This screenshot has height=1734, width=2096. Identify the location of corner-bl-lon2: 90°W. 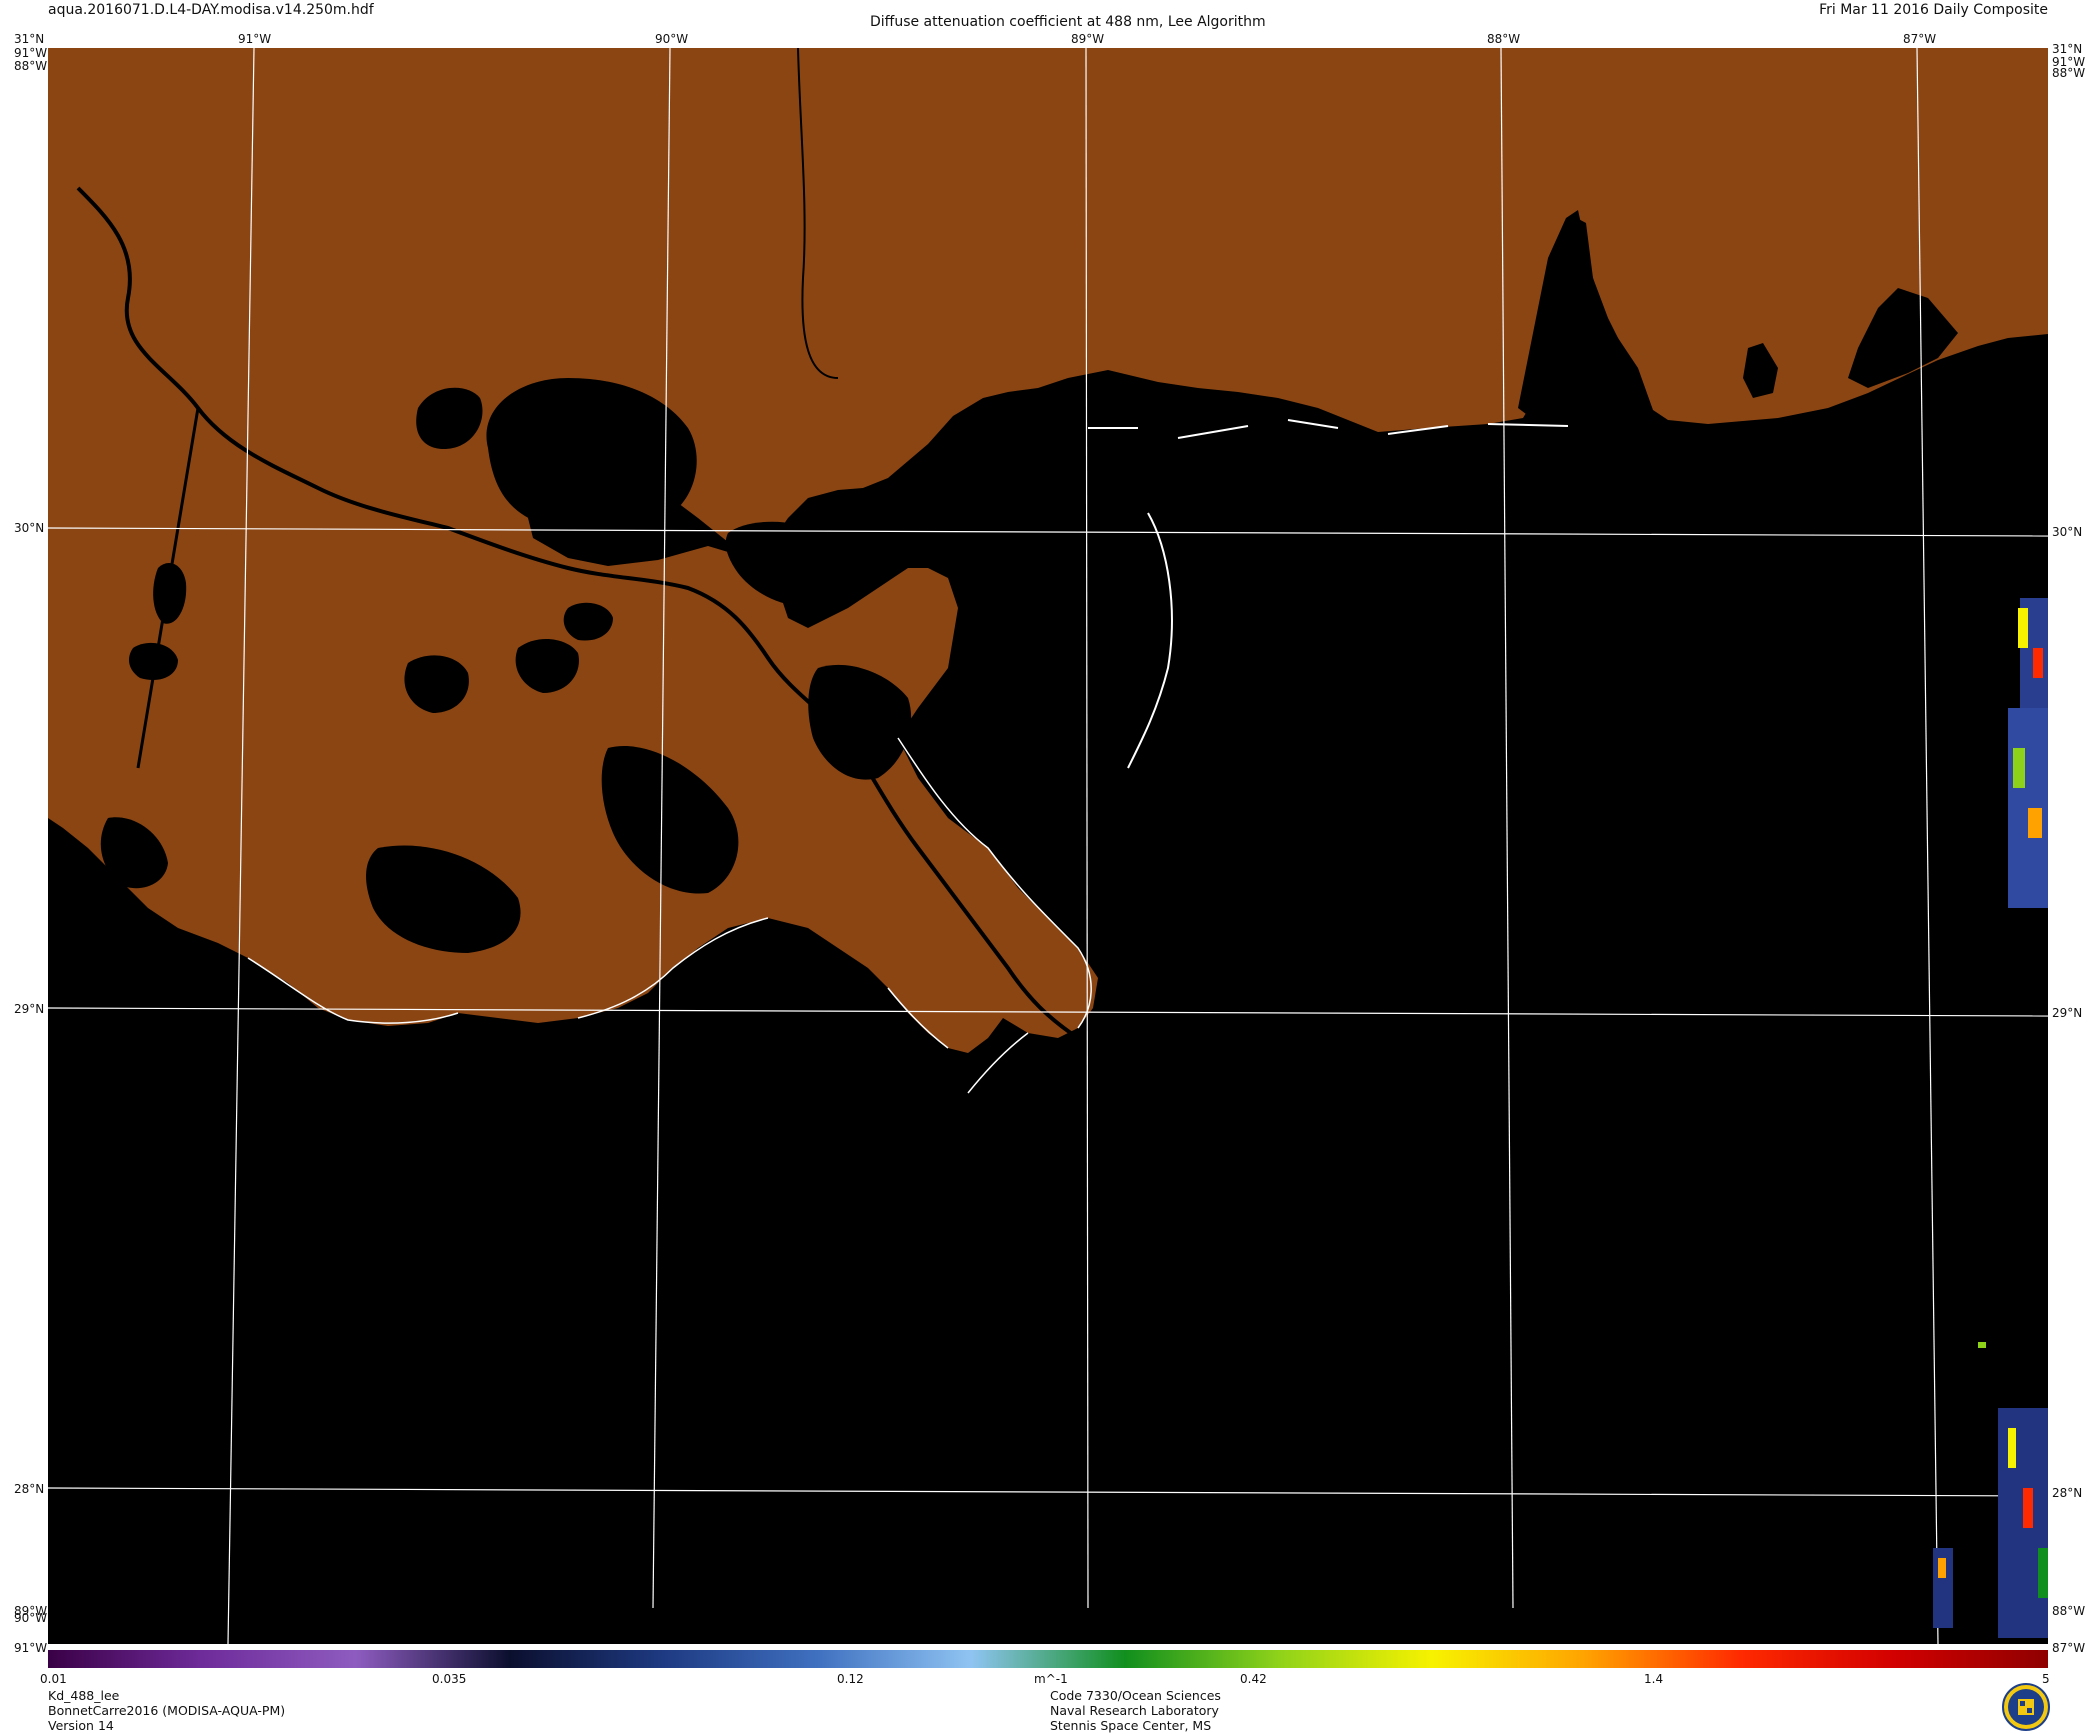
(31, 1618).